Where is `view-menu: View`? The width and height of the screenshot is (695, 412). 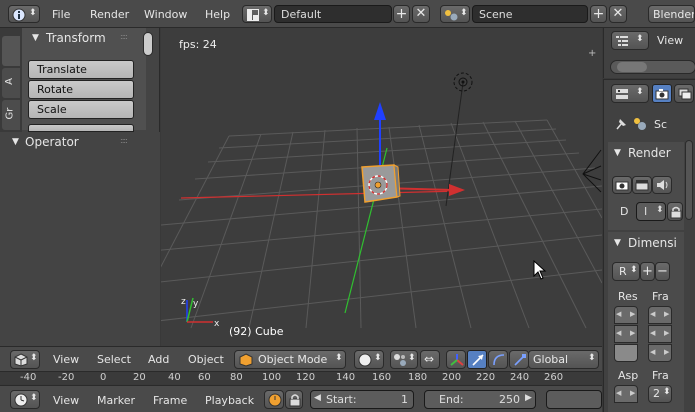
view-menu: View is located at coordinates (66, 359).